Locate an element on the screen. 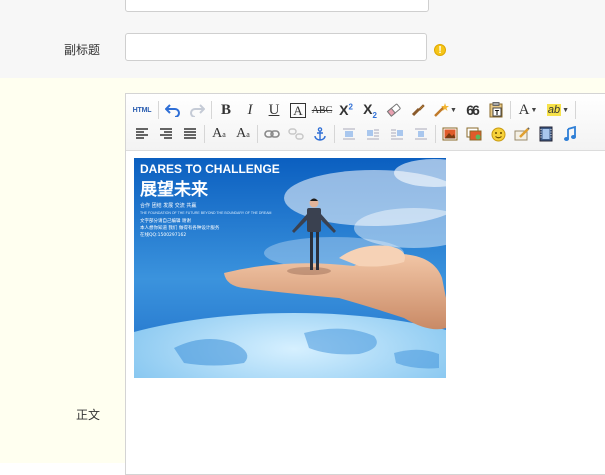 The width and height of the screenshot is (605, 475). unlink-icon is located at coordinates (296, 134).